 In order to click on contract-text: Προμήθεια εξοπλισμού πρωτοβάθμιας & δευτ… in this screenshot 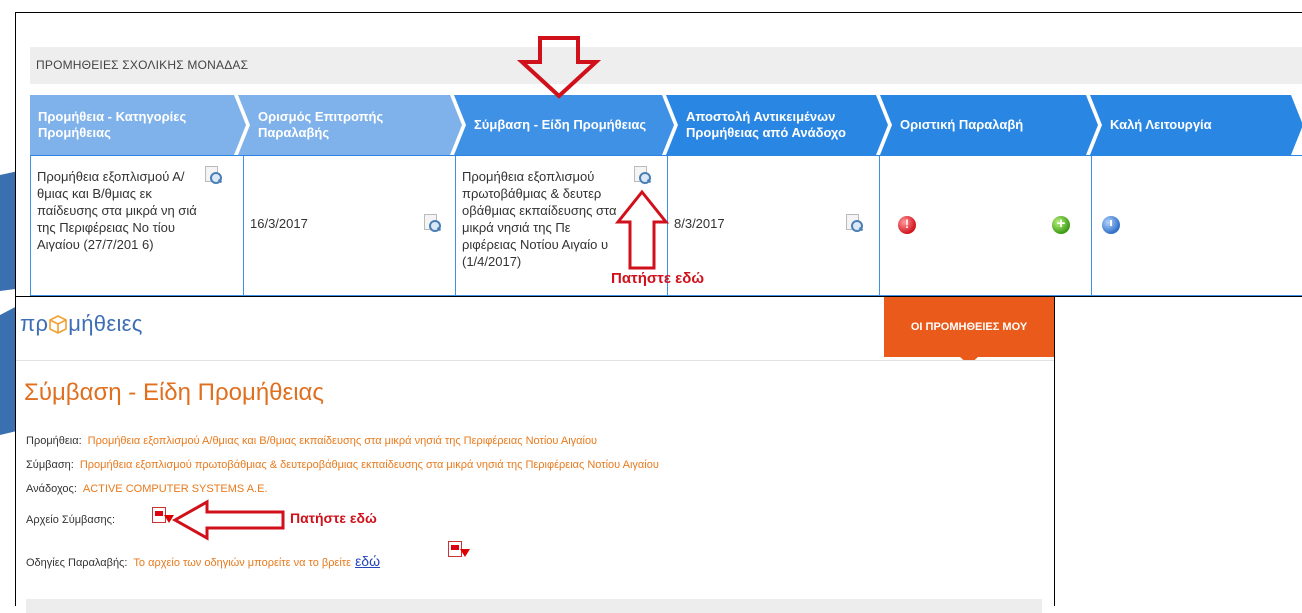, I will do `click(539, 219)`.